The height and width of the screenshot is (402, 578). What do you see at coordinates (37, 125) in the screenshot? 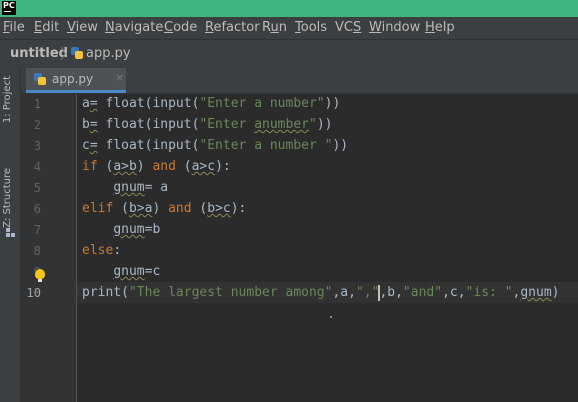
I see `line-number: 2` at bounding box center [37, 125].